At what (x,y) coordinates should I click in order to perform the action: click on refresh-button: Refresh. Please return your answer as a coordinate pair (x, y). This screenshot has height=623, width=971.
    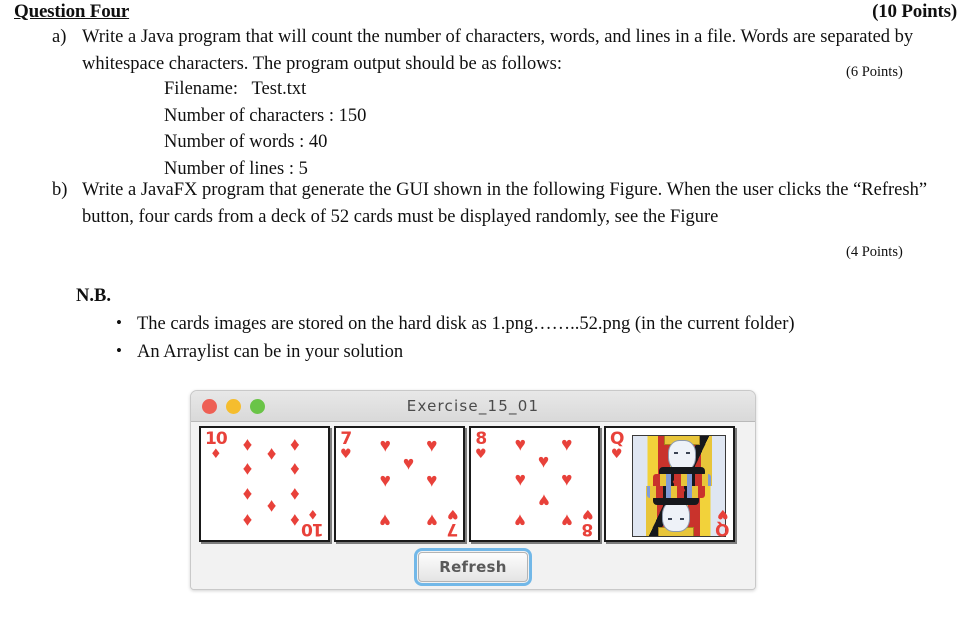
    Looking at the image, I should click on (473, 567).